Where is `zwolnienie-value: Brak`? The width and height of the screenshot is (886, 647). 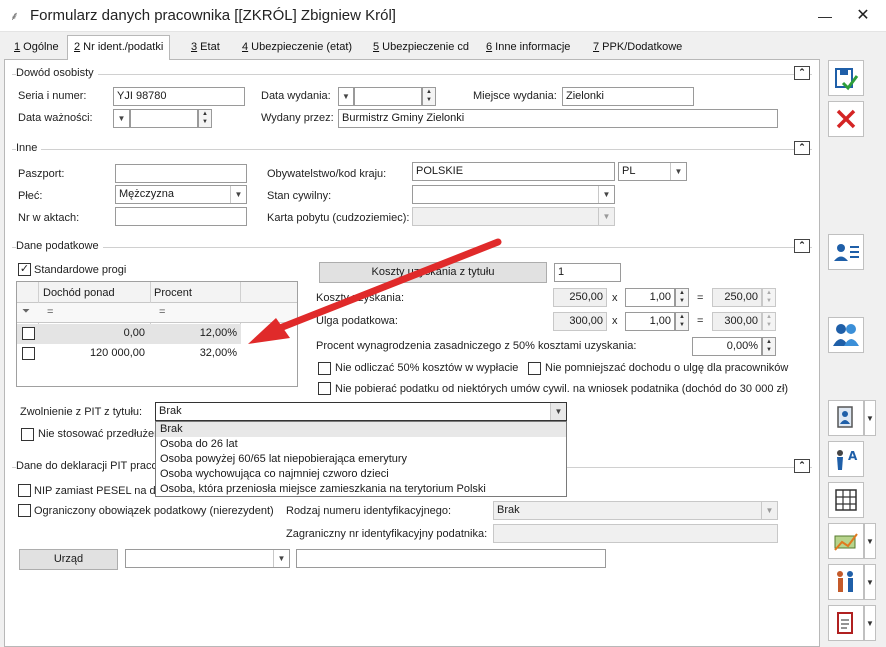 zwolnienie-value: Brak is located at coordinates (170, 411).